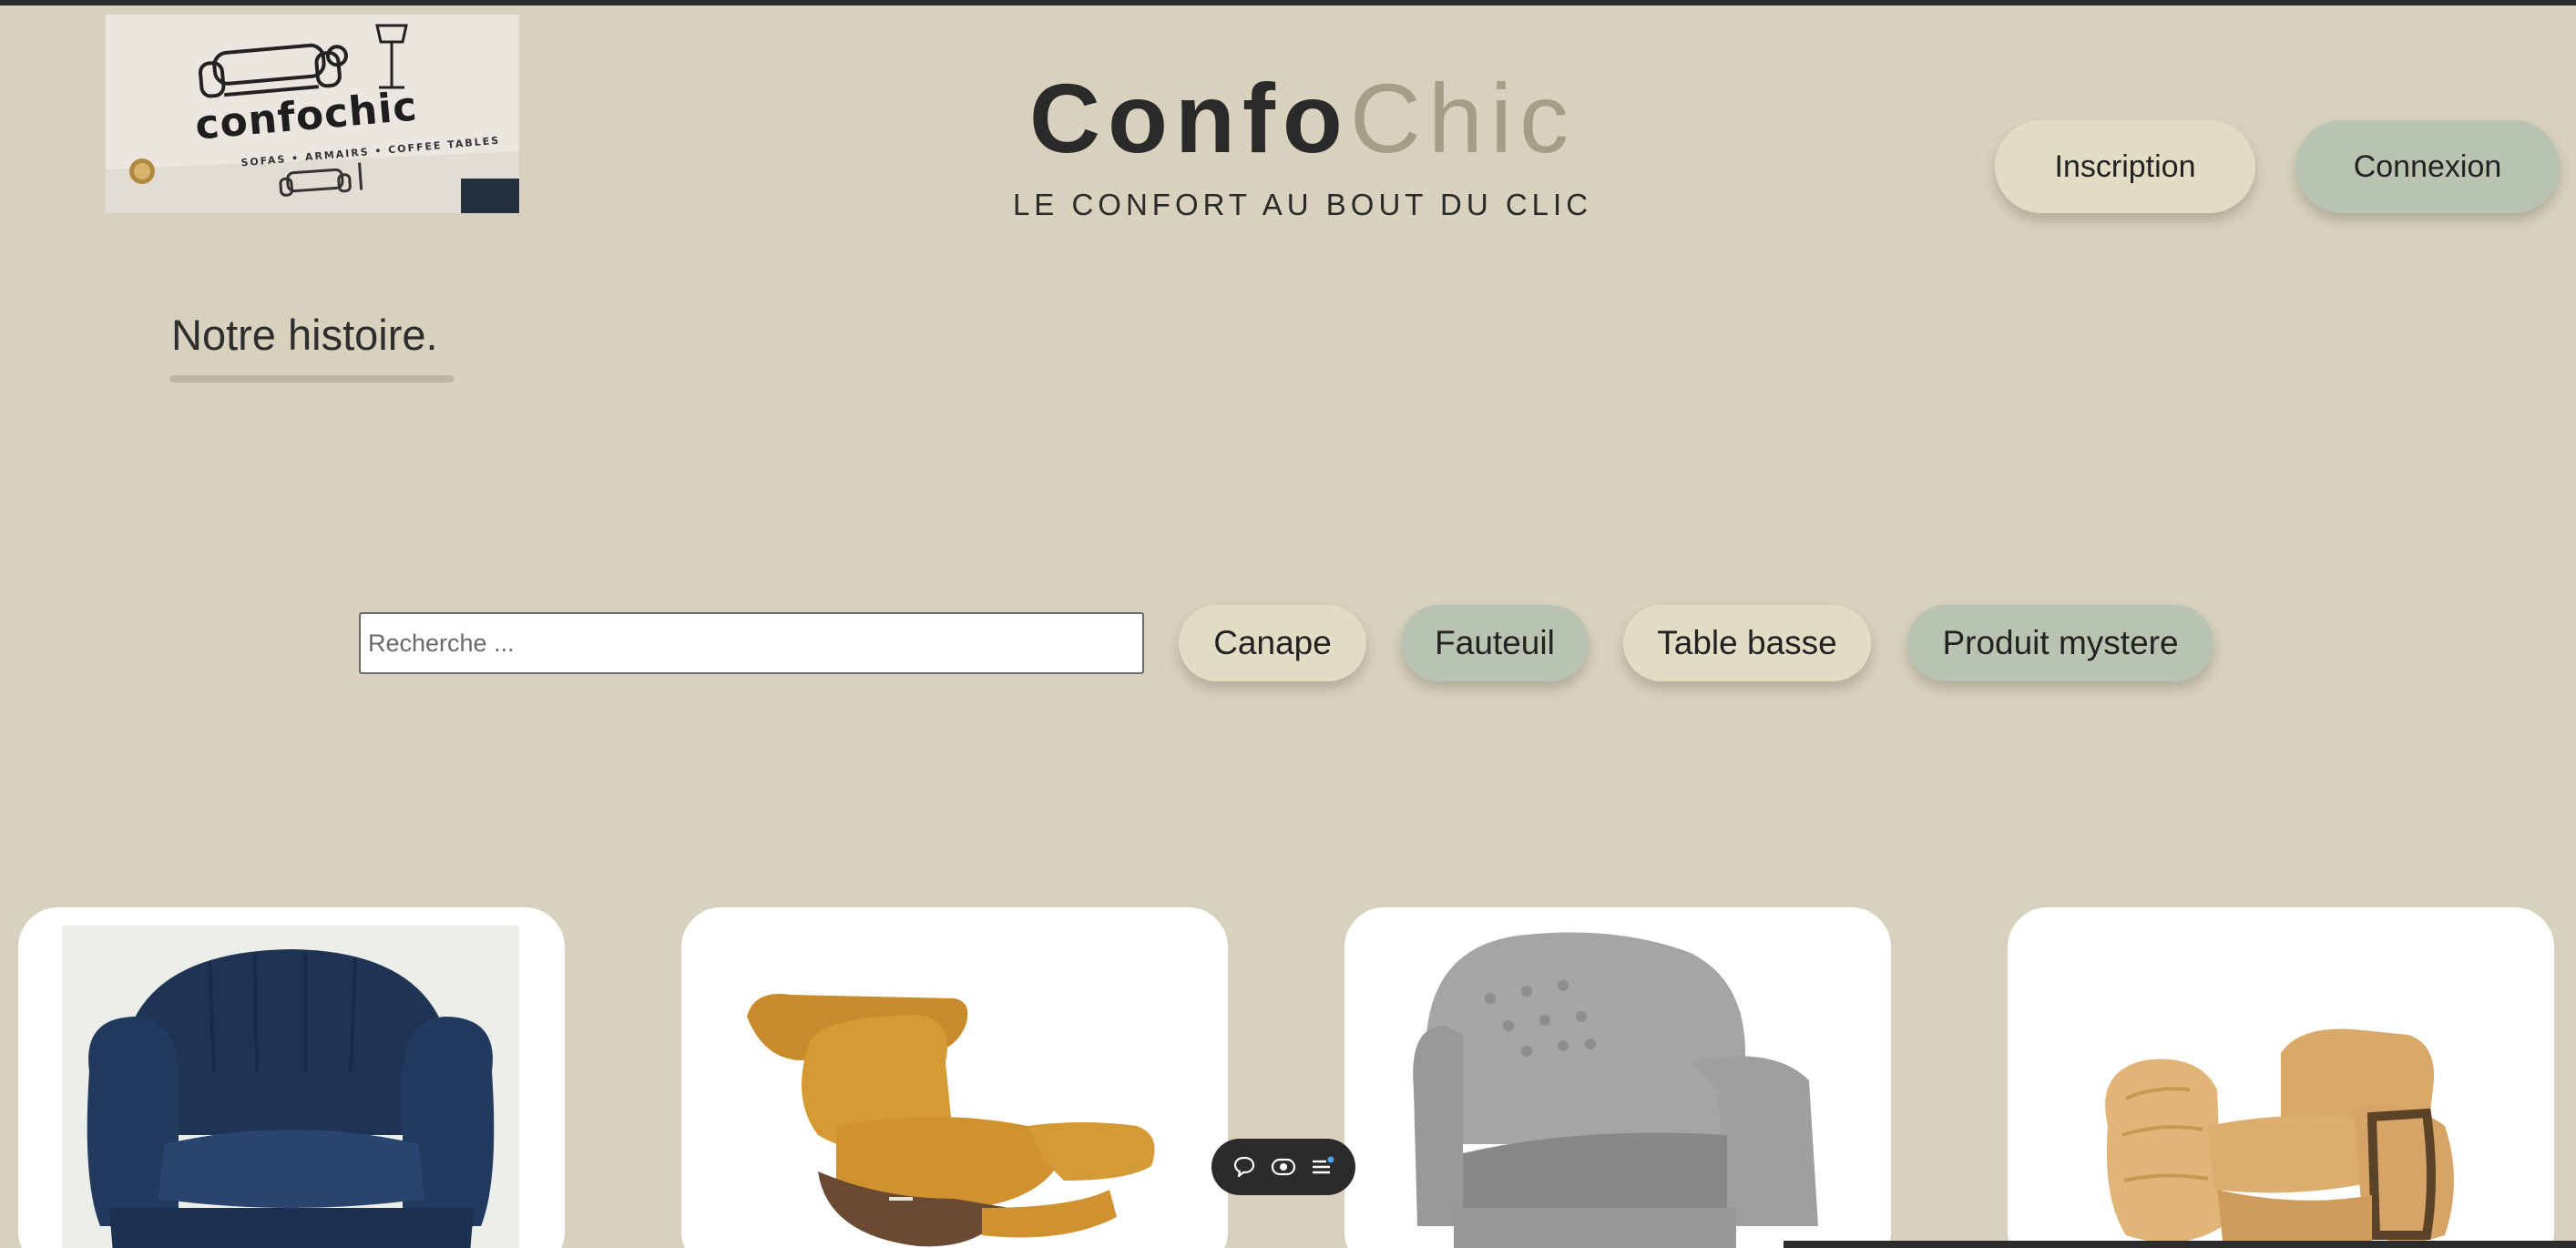 This screenshot has height=1248, width=2576. What do you see at coordinates (2060, 643) in the screenshot?
I see `category-button-produit-mystere: Produit mystere` at bounding box center [2060, 643].